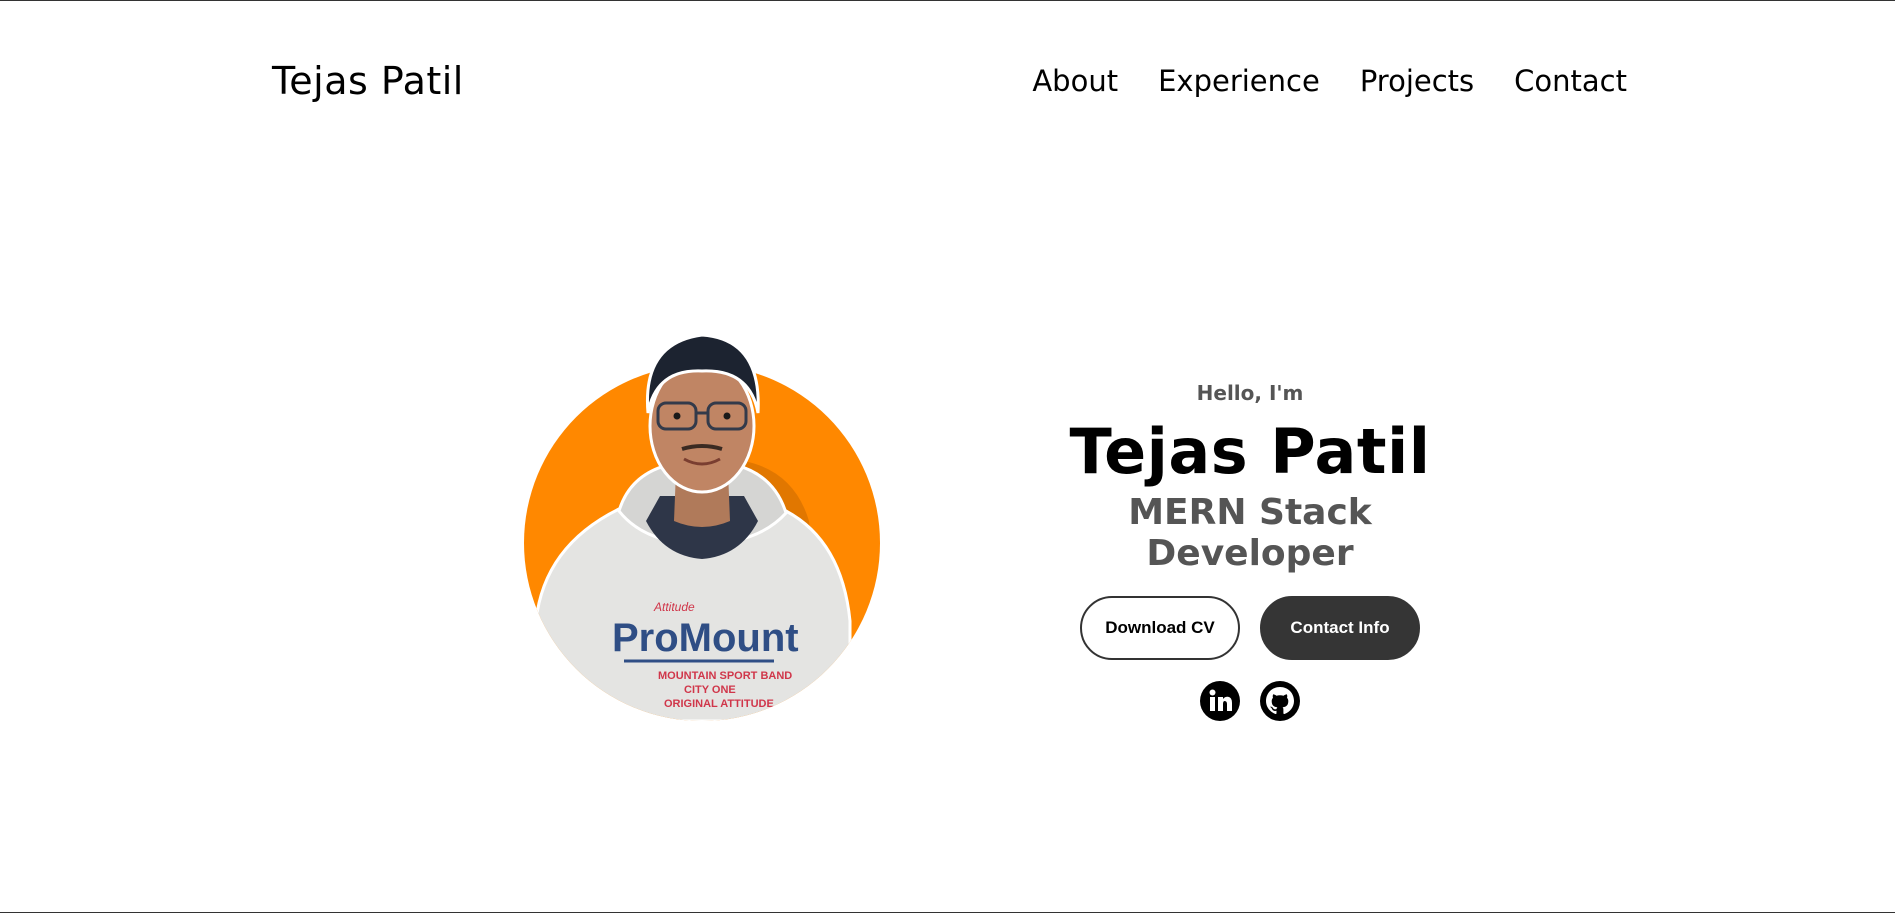 The image size is (1895, 913). Describe the element at coordinates (705, 638) in the screenshot. I see `svg-text: ProMount` at that location.